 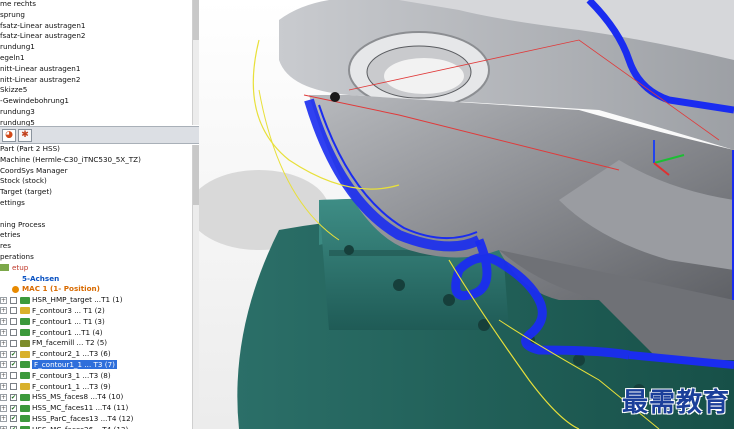 What do you see at coordinates (68, 321) in the screenshot?
I see `operation-label: F_contour1 ... T1 (3)` at bounding box center [68, 321].